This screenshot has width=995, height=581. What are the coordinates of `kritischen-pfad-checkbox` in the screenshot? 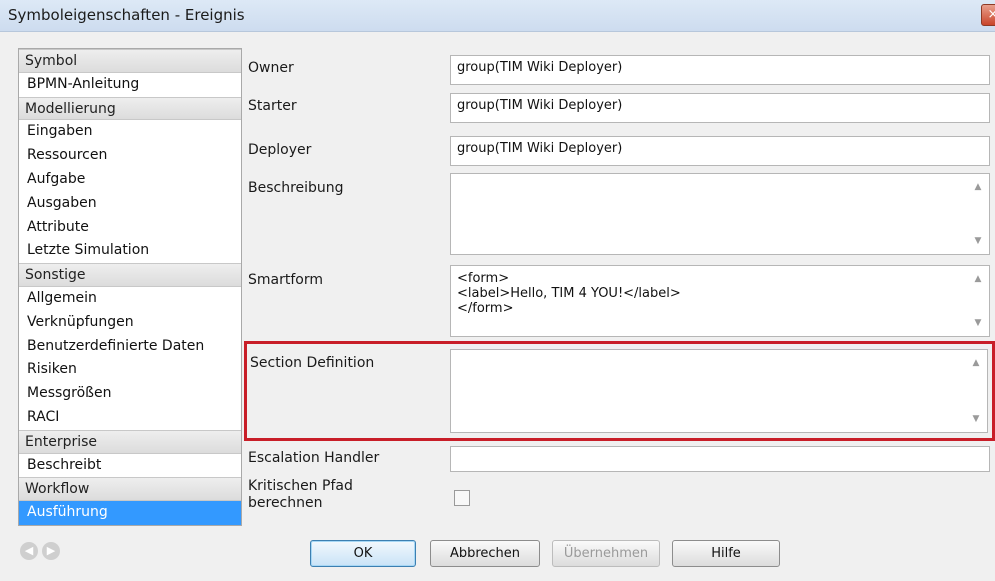 It's located at (462, 498).